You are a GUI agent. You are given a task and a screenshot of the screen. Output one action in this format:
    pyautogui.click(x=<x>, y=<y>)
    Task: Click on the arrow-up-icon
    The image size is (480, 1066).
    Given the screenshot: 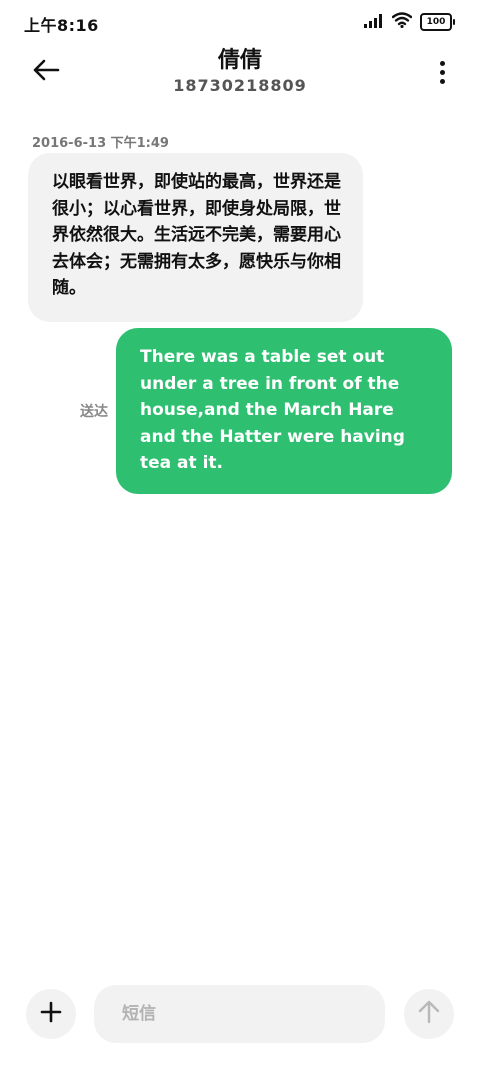 What is the action you would take?
    pyautogui.click(x=429, y=1014)
    